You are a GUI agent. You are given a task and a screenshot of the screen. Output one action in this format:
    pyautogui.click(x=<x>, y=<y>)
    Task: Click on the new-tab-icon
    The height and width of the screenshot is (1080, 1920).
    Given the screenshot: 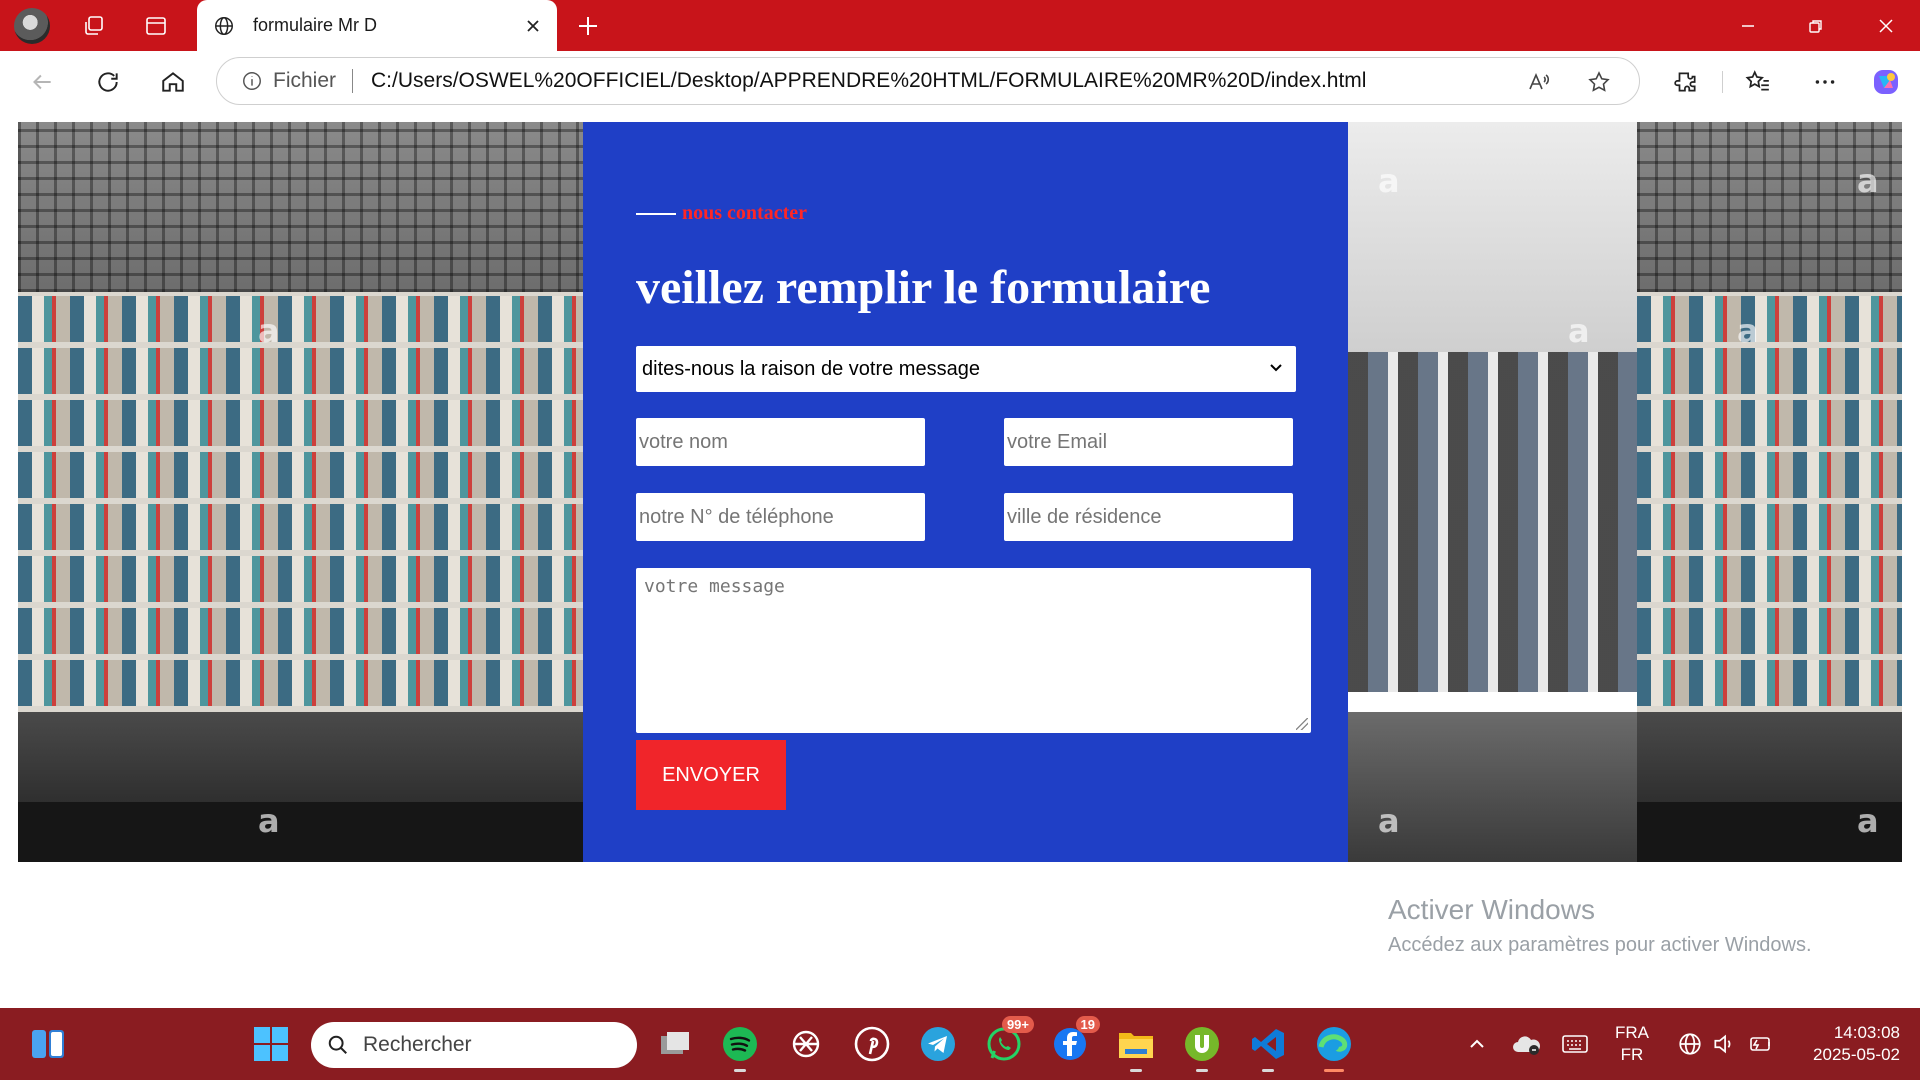 What is the action you would take?
    pyautogui.click(x=588, y=26)
    